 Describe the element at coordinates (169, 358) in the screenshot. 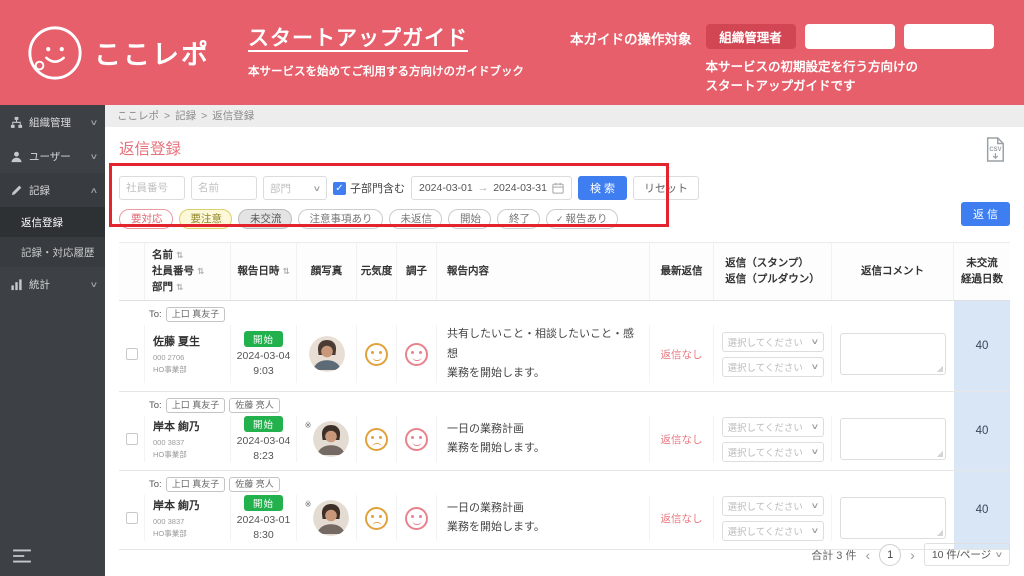

I see `employee-number: 000 2706` at that location.